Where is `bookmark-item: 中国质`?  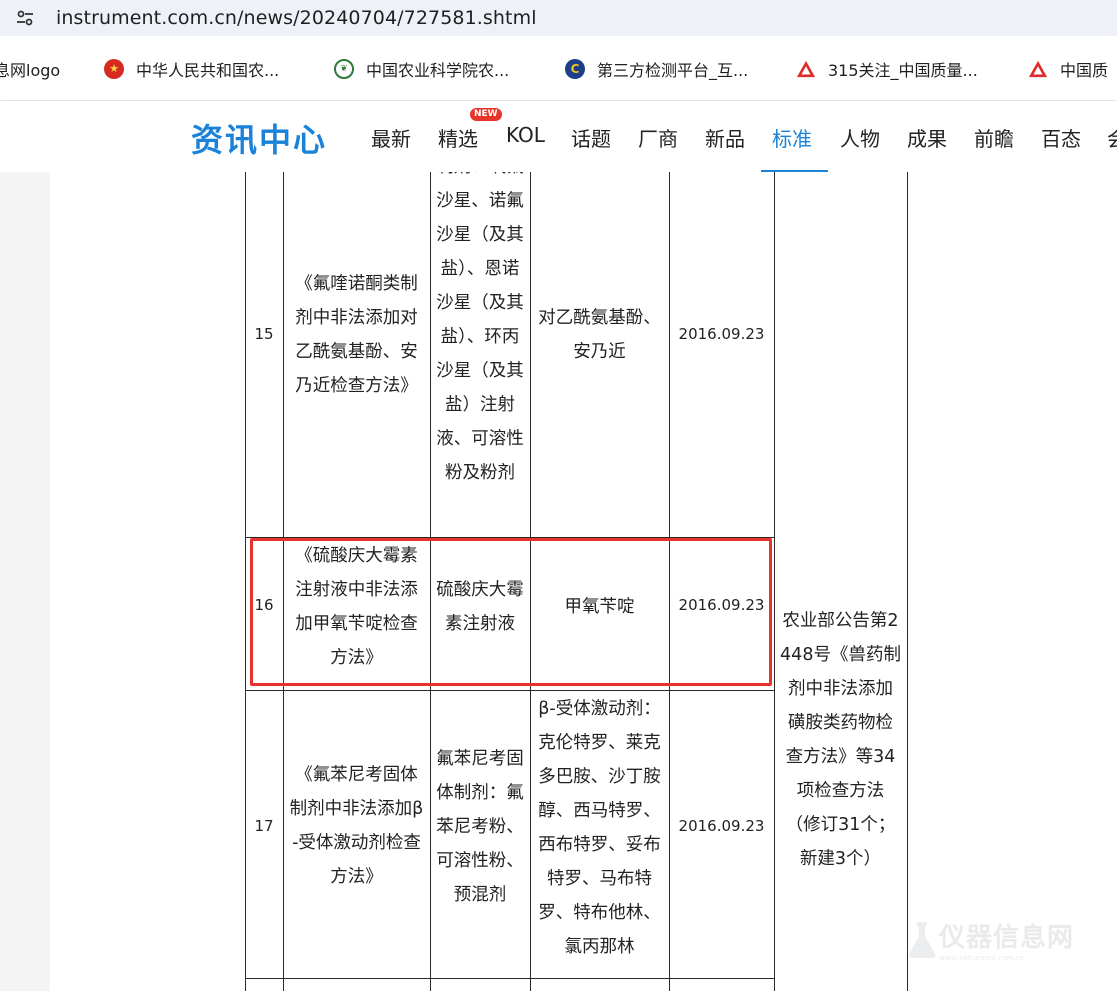 bookmark-item: 中国质 is located at coordinates (1068, 69).